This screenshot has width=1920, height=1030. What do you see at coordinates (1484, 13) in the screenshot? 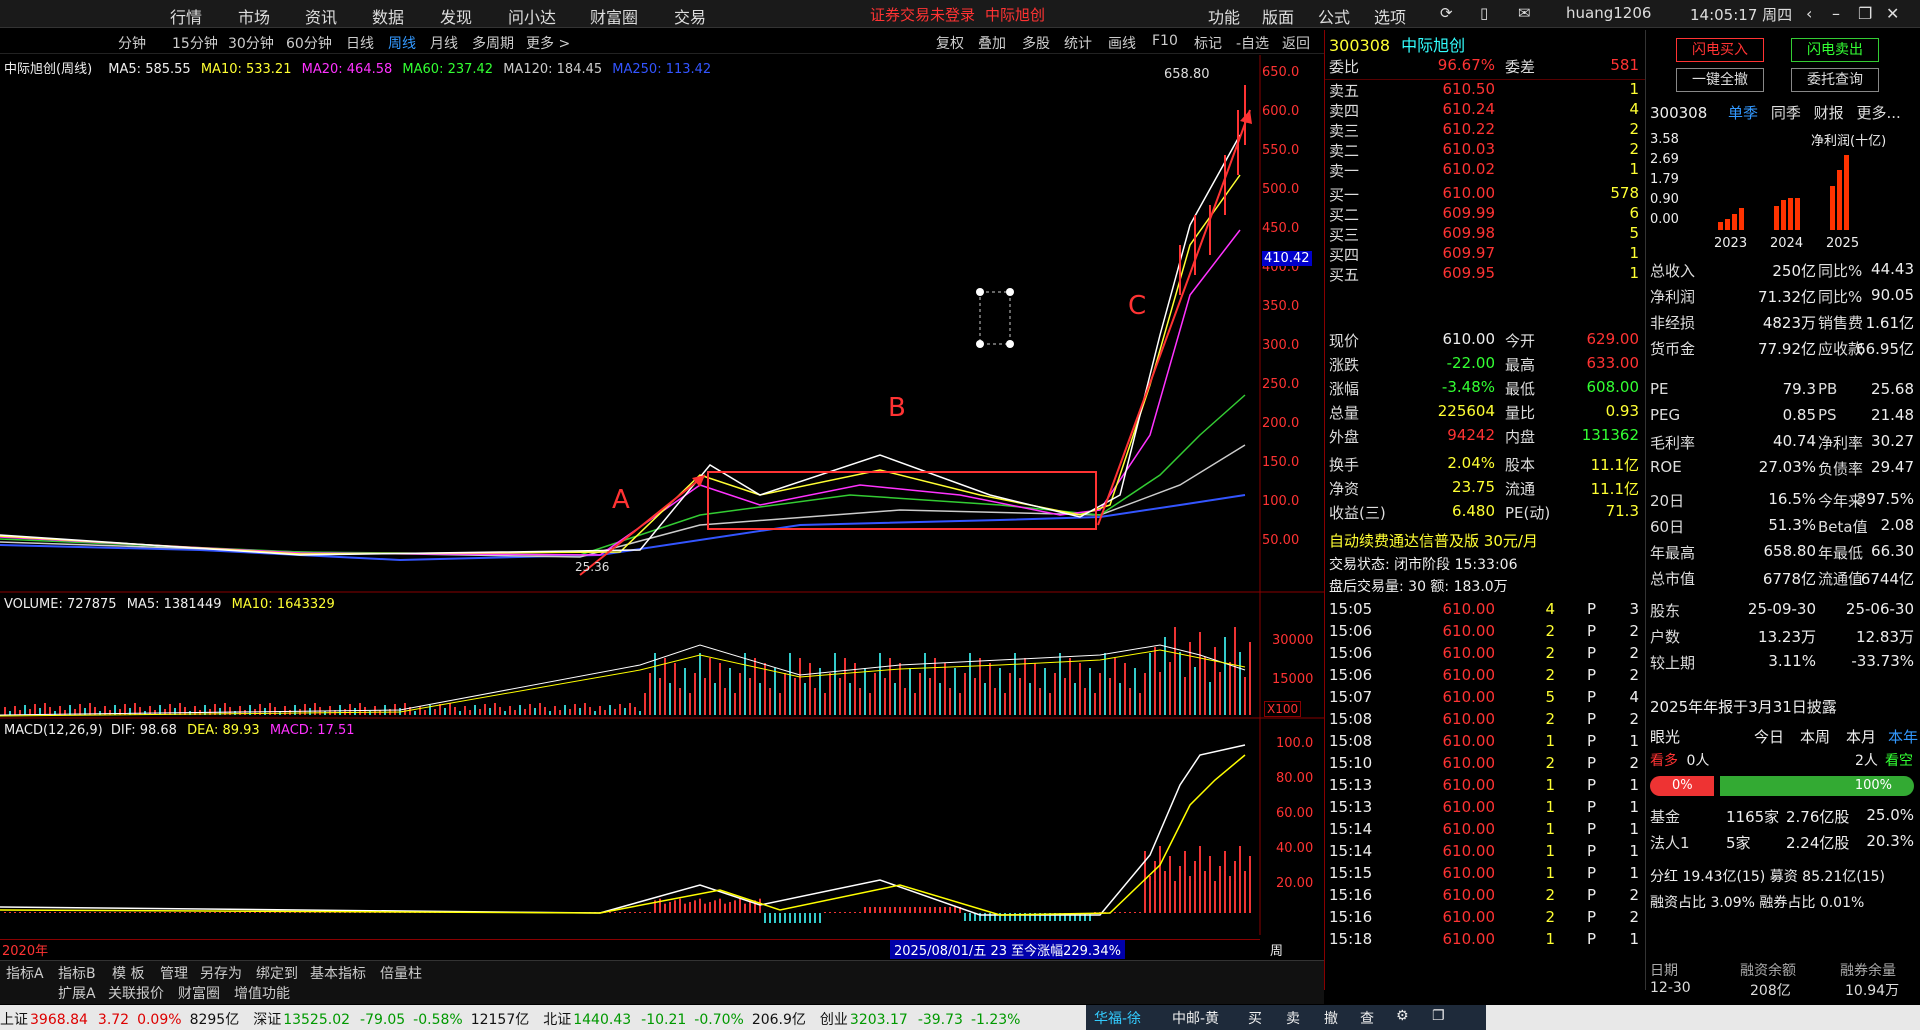
I see `phone-icon: ▯` at bounding box center [1484, 13].